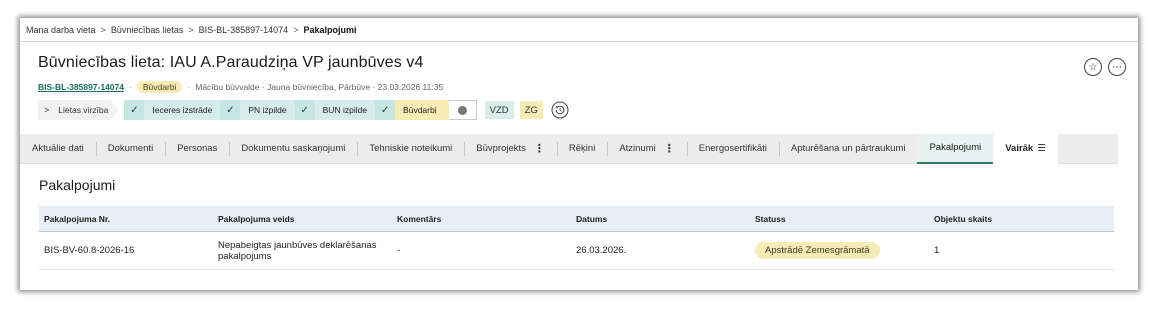 The width and height of the screenshot is (1157, 309). Describe the element at coordinates (307, 219) in the screenshot. I see `column-header: Pakalpojuma veids` at that location.